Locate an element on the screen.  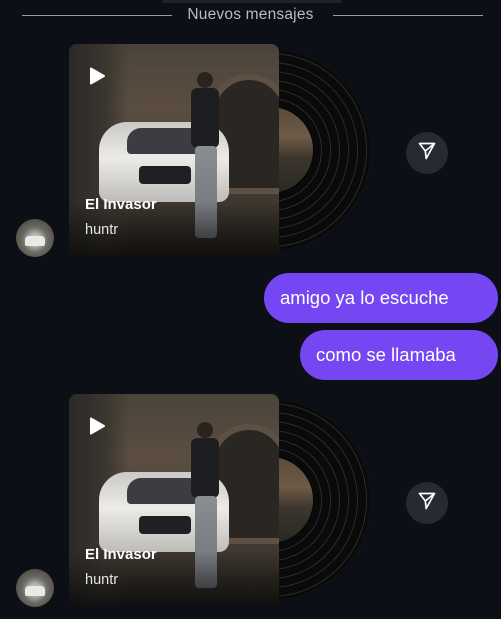
outgoing-message-bubble: como se llamaba is located at coordinates (399, 355).